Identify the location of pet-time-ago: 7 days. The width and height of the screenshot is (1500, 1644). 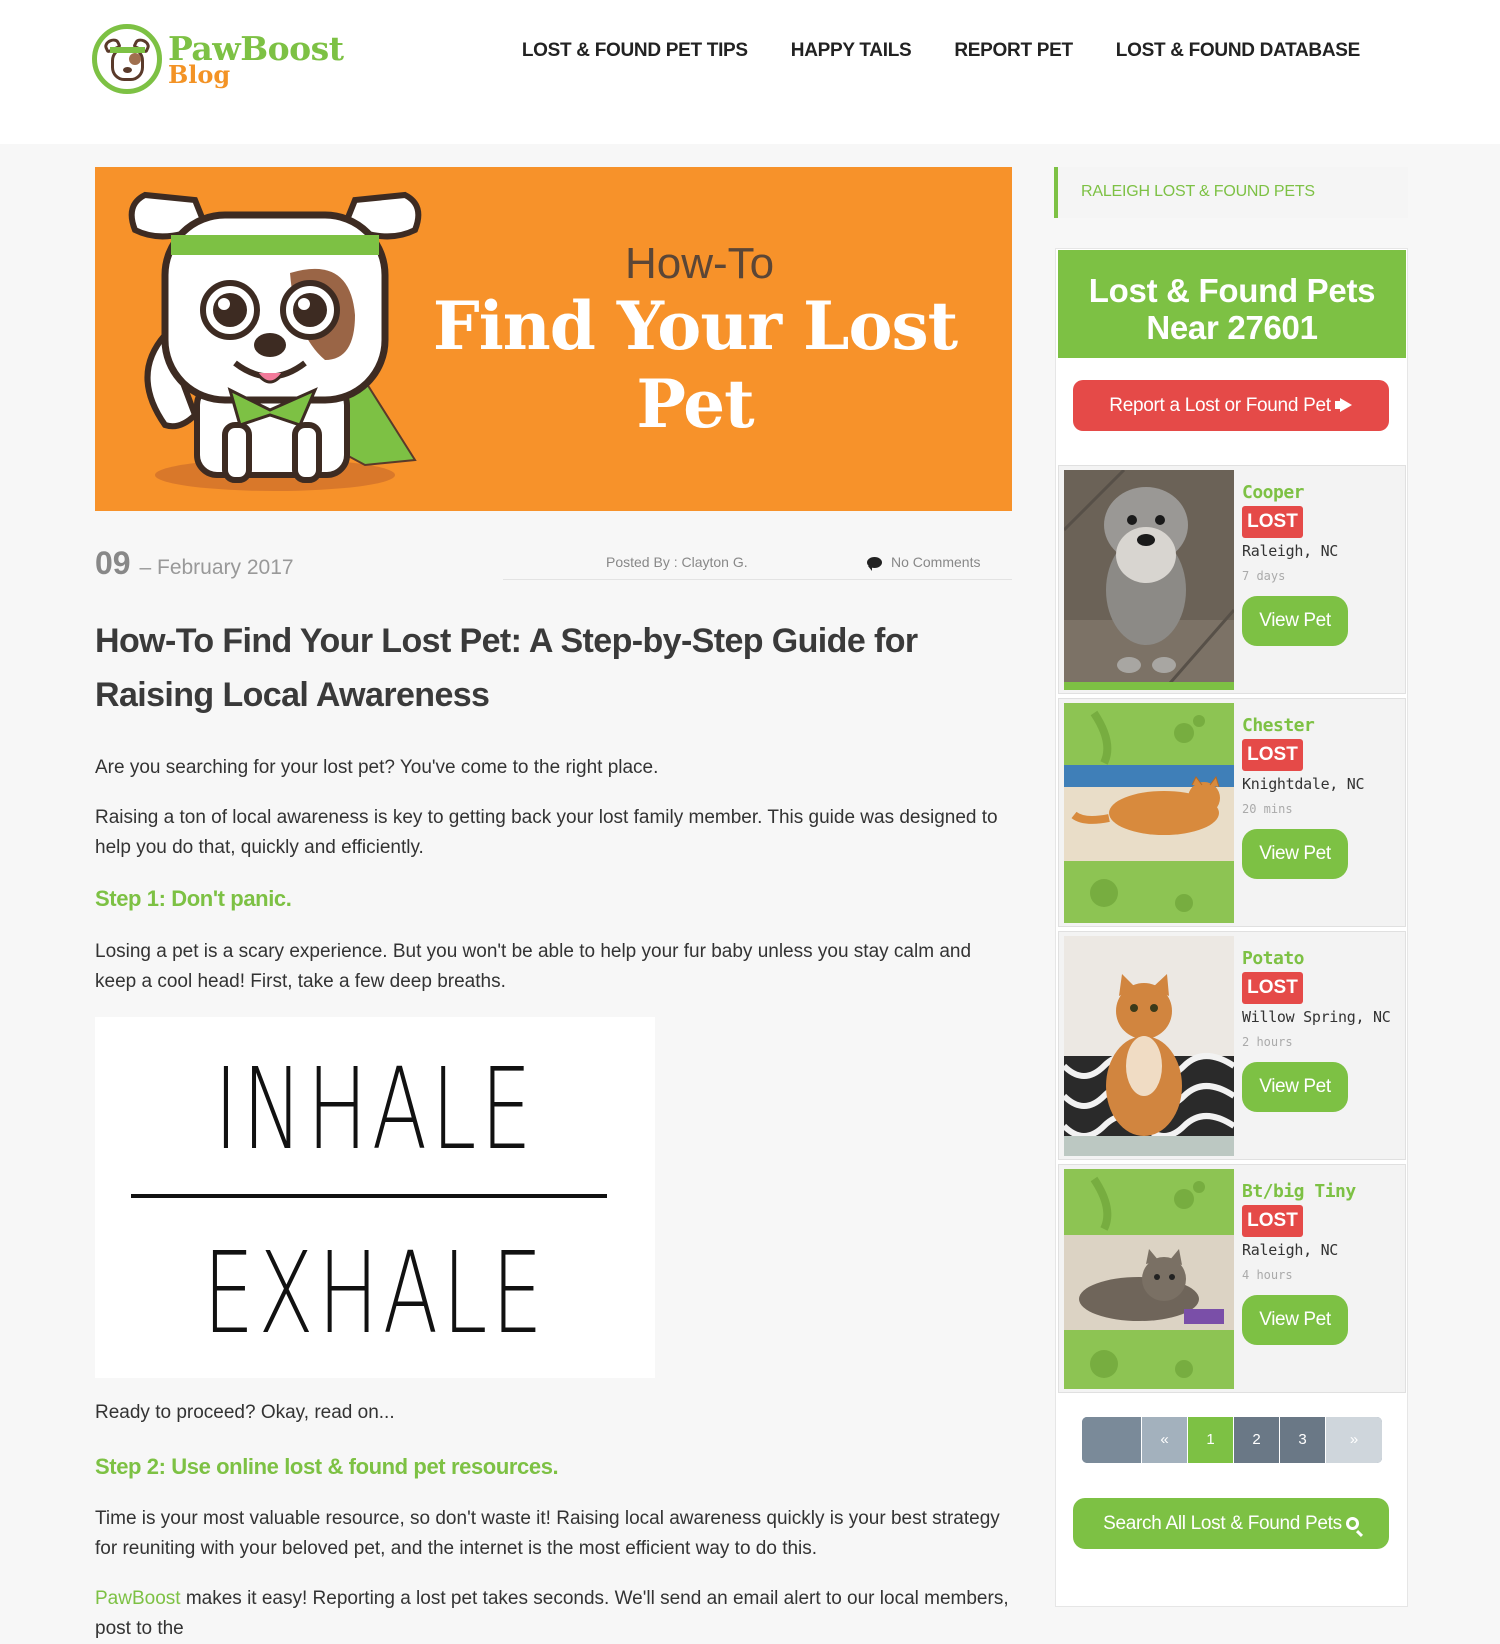
(1264, 576).